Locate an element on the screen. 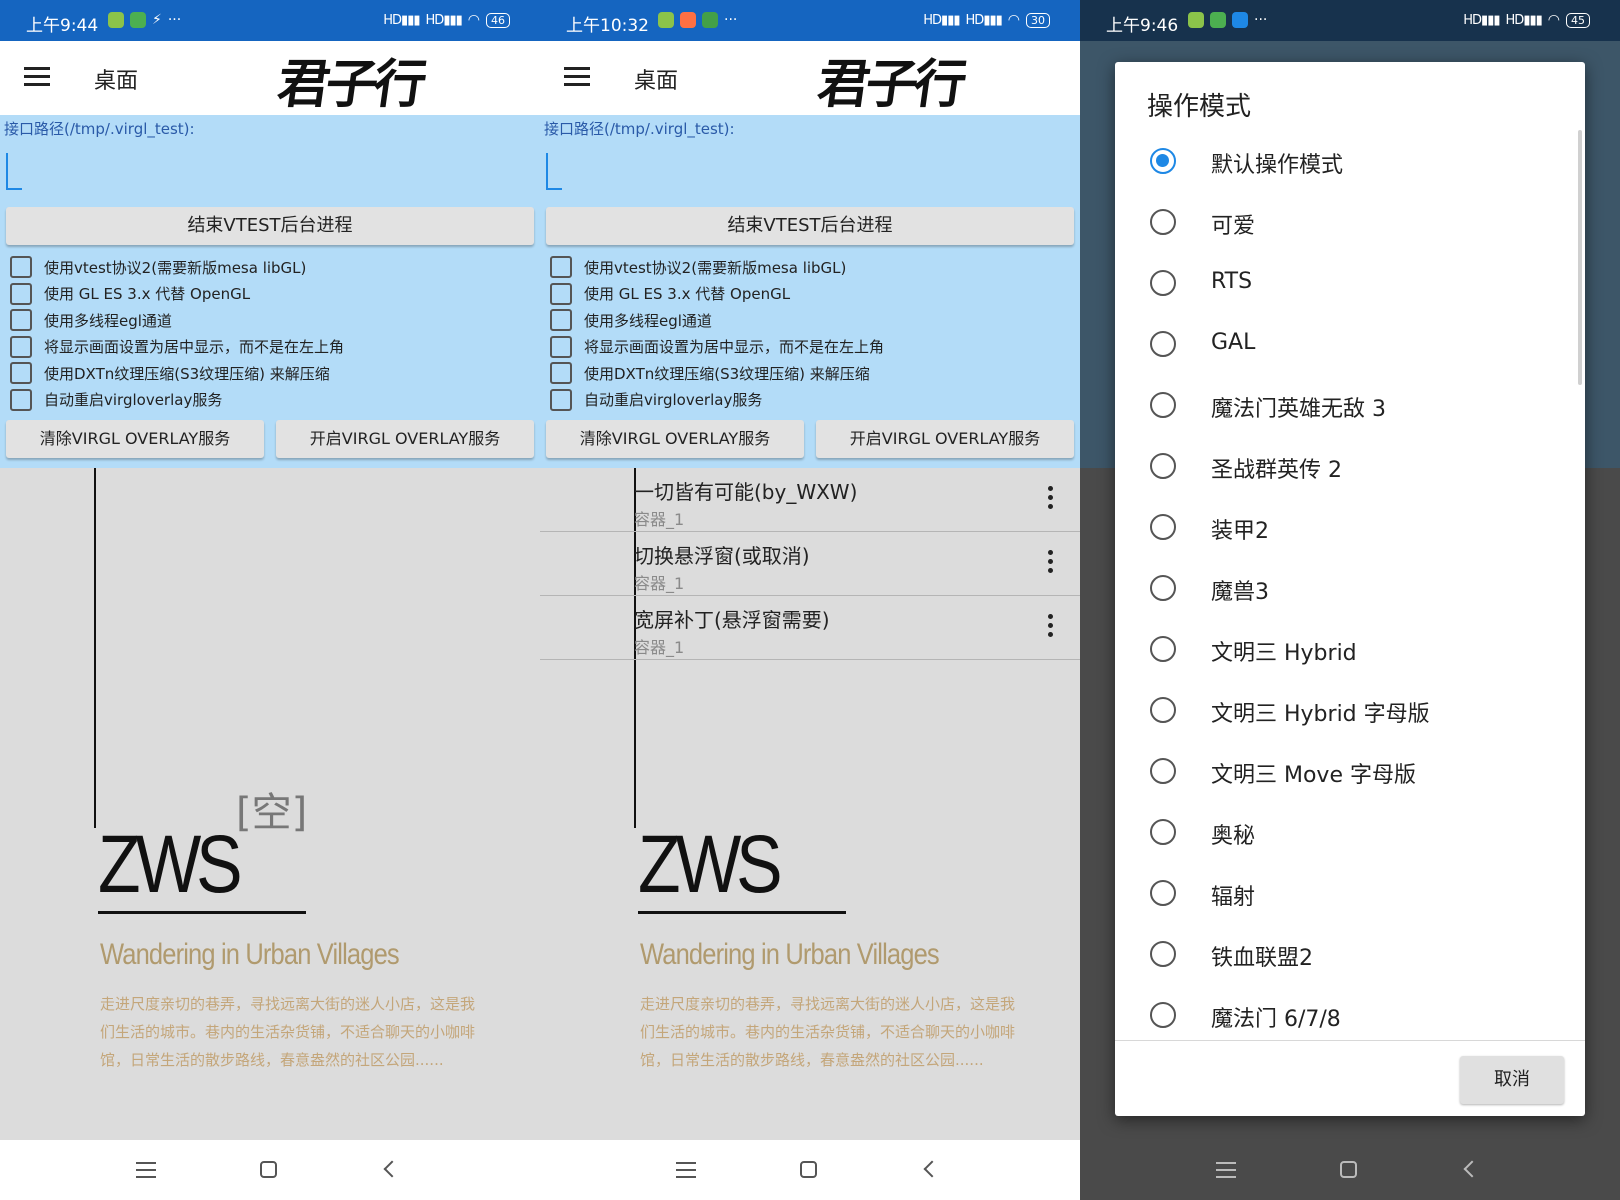  mode-option: 铁血联盟2 is located at coordinates (1350, 954).